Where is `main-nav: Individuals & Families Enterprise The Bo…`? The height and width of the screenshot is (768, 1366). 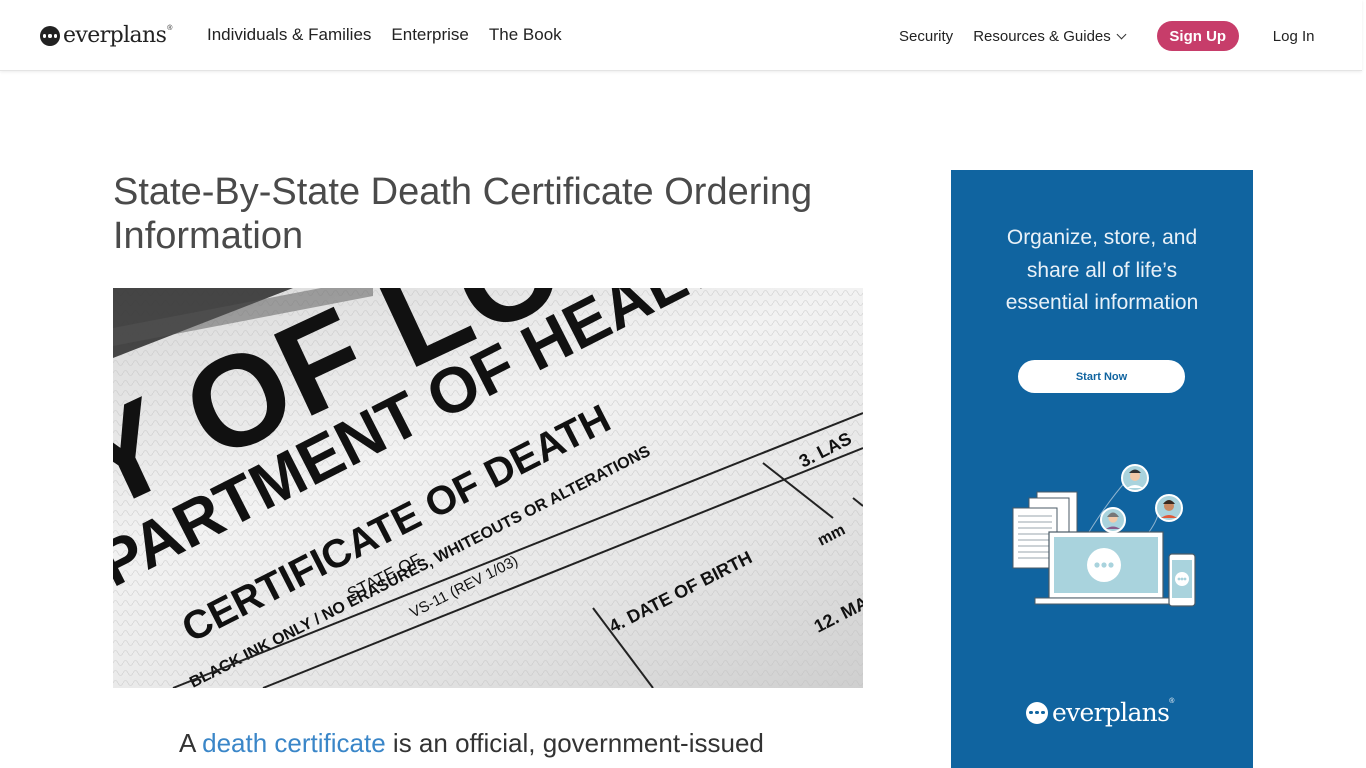
main-nav: Individuals & Families Enterprise The Bo… is located at coordinates (384, 35).